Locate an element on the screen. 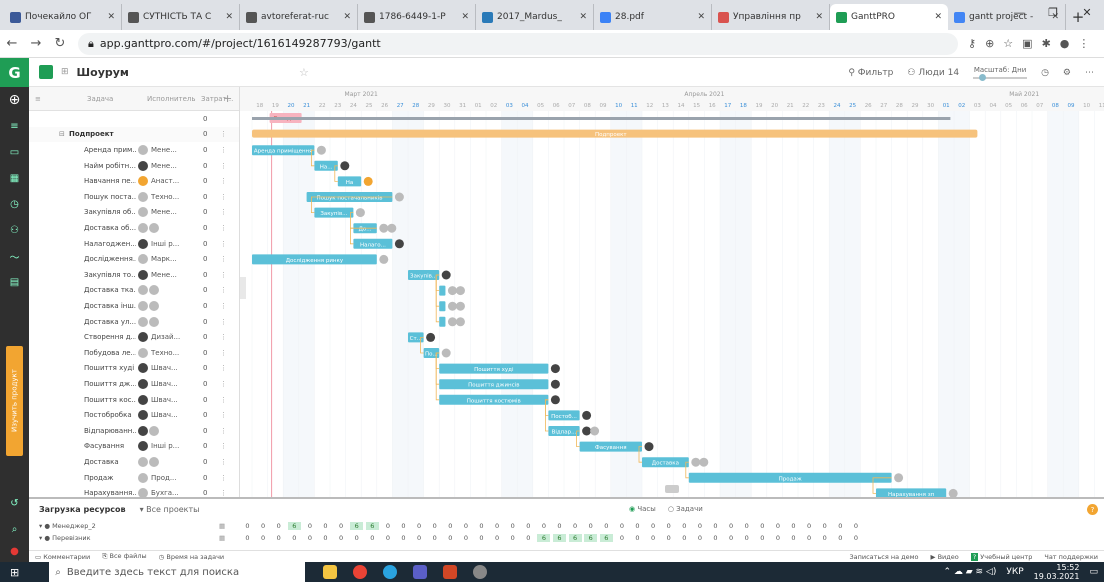  star-icon: ☆ is located at coordinates (1008, 43).